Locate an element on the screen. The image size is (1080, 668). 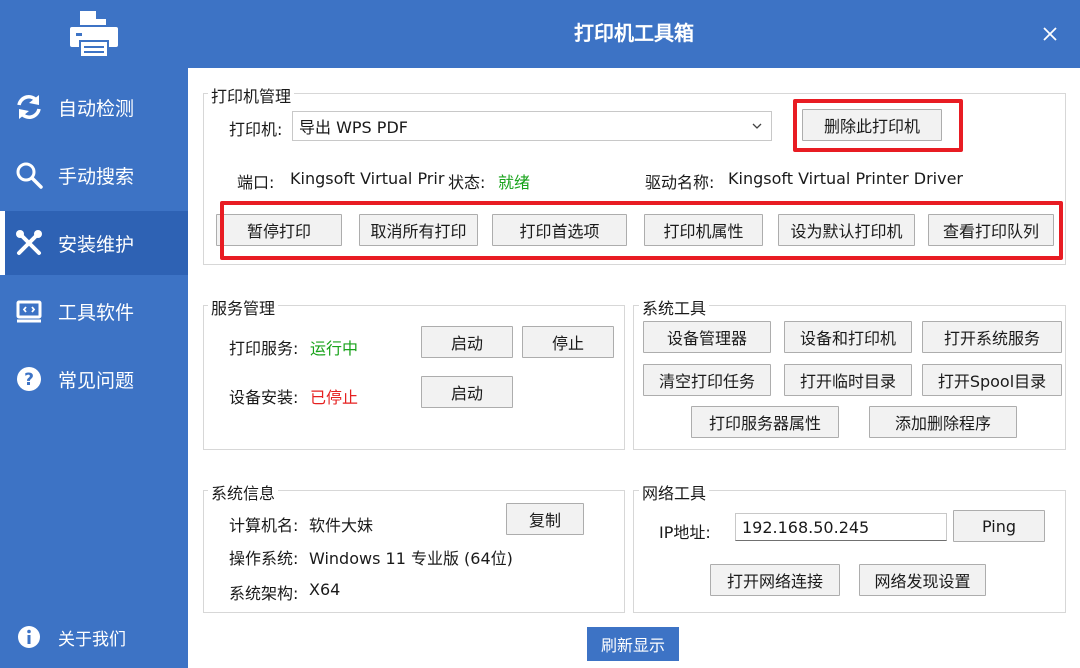
sidebar-item-auto-detect: 自动检测 is located at coordinates (94, 107).